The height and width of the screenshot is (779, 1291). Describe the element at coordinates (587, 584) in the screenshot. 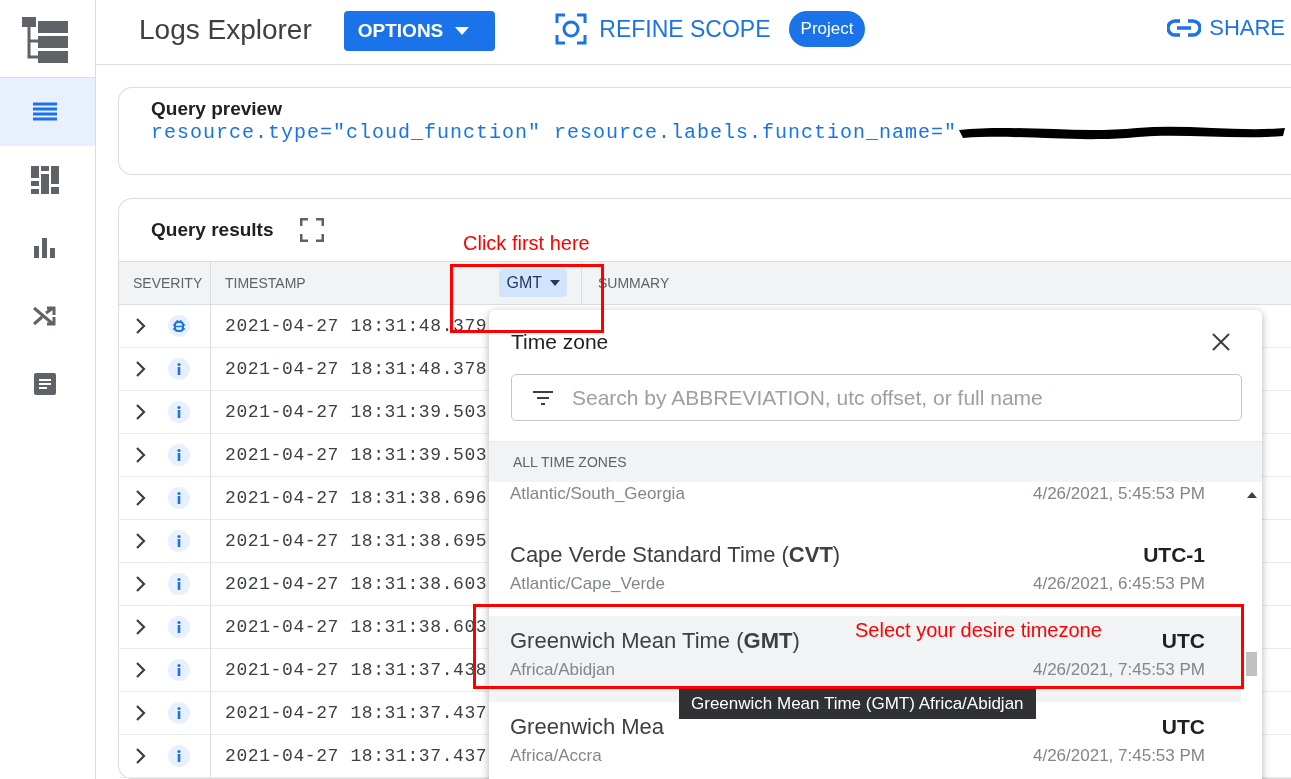

I see `zone-id: Atlantic/Cape_Verde` at that location.